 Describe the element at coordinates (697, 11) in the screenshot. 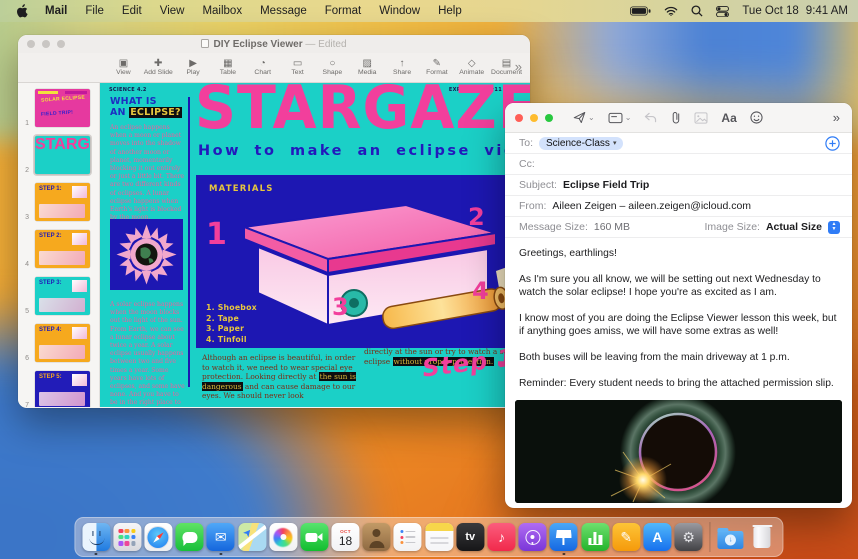

I see `search-icon` at that location.